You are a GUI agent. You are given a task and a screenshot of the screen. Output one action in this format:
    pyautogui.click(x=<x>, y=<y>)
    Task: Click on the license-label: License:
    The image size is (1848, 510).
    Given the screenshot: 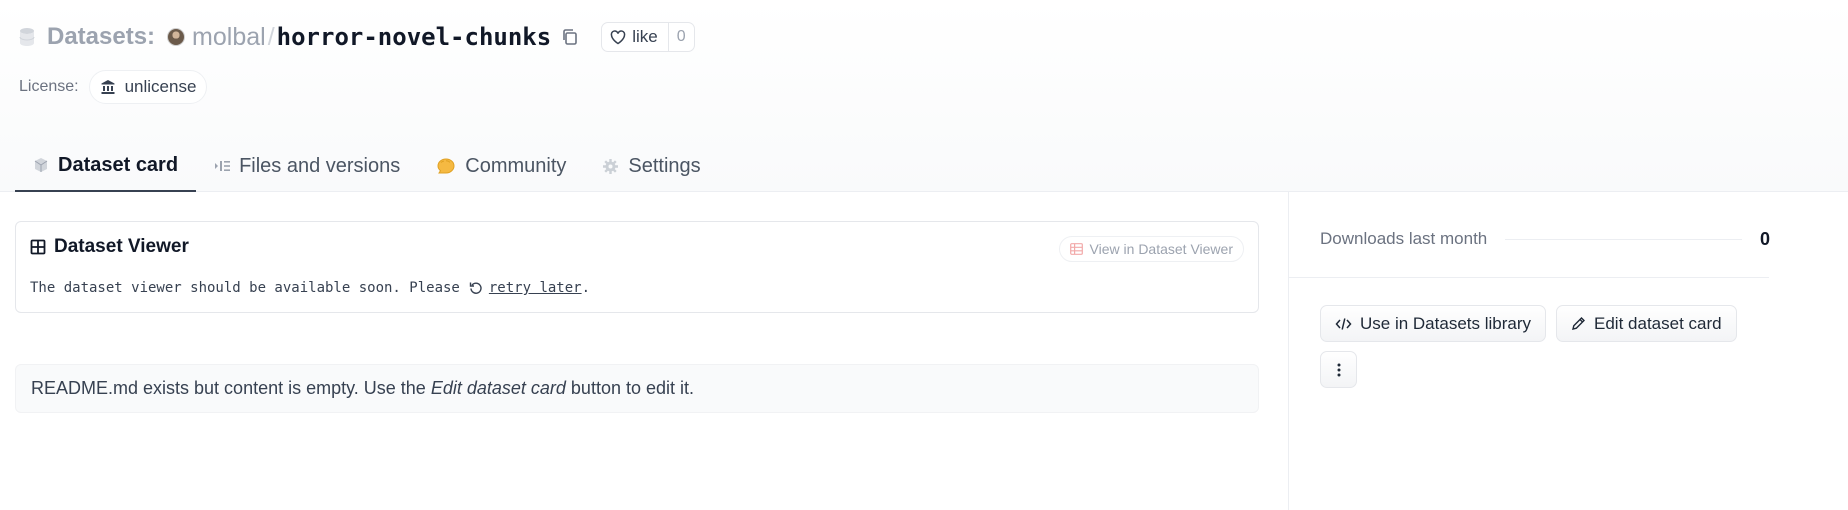 What is the action you would take?
    pyautogui.click(x=49, y=86)
    